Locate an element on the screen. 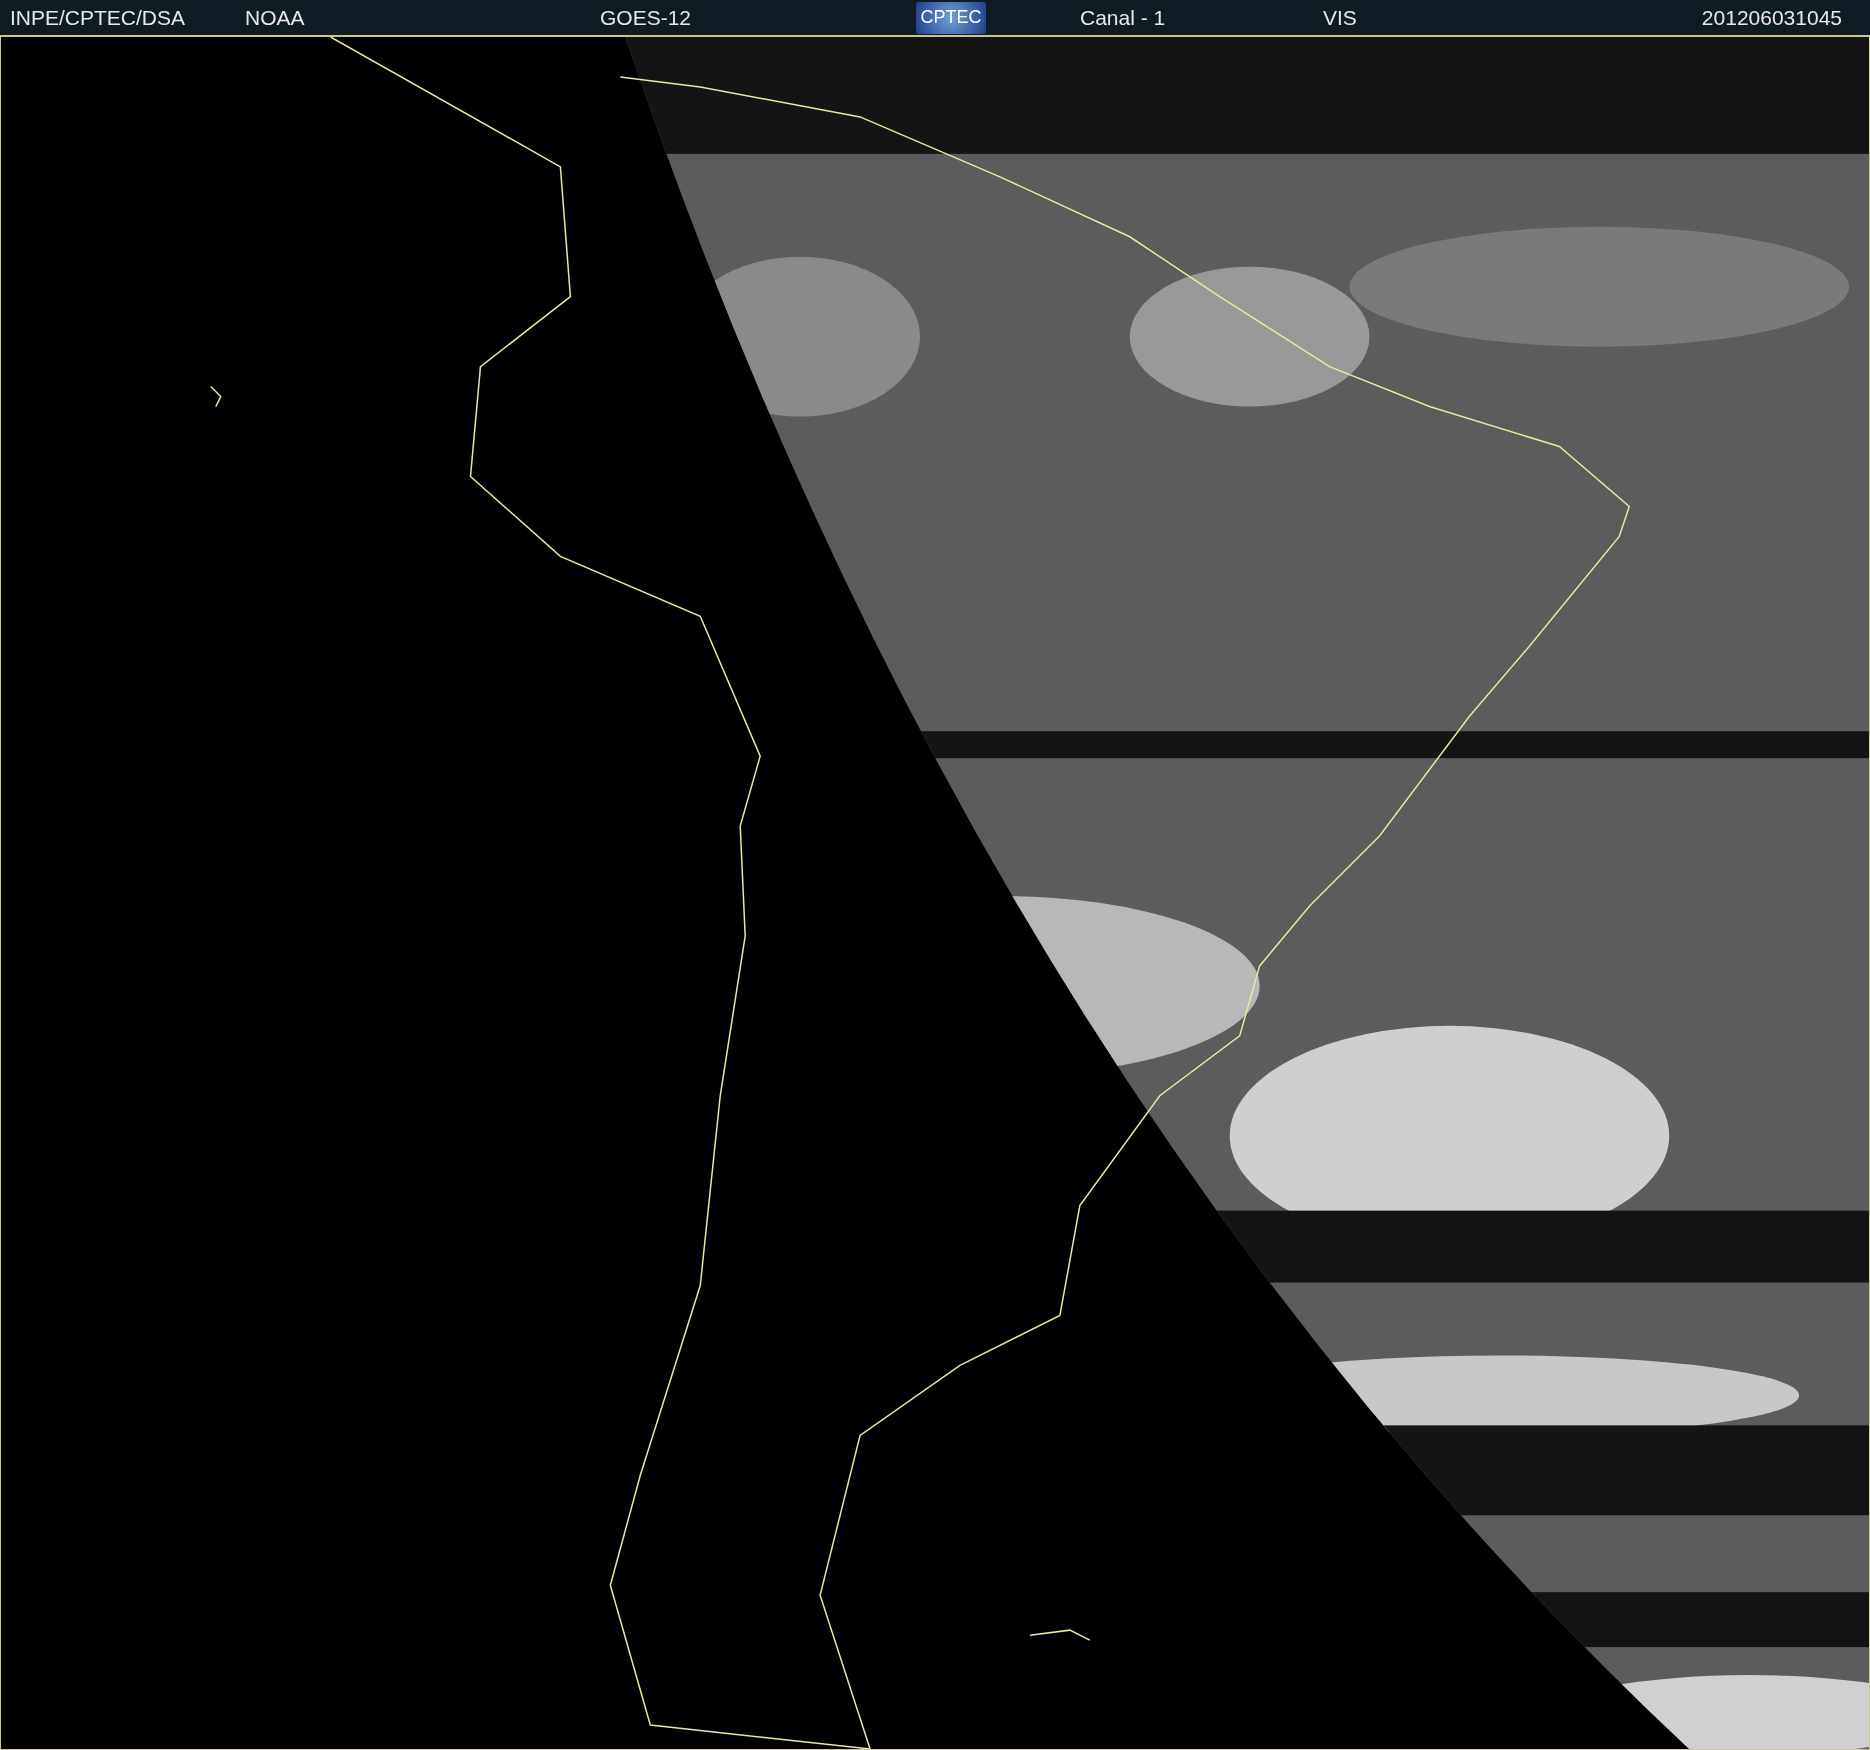 The width and height of the screenshot is (1870, 1750). satellite-label: GOES-12 is located at coordinates (646, 17).